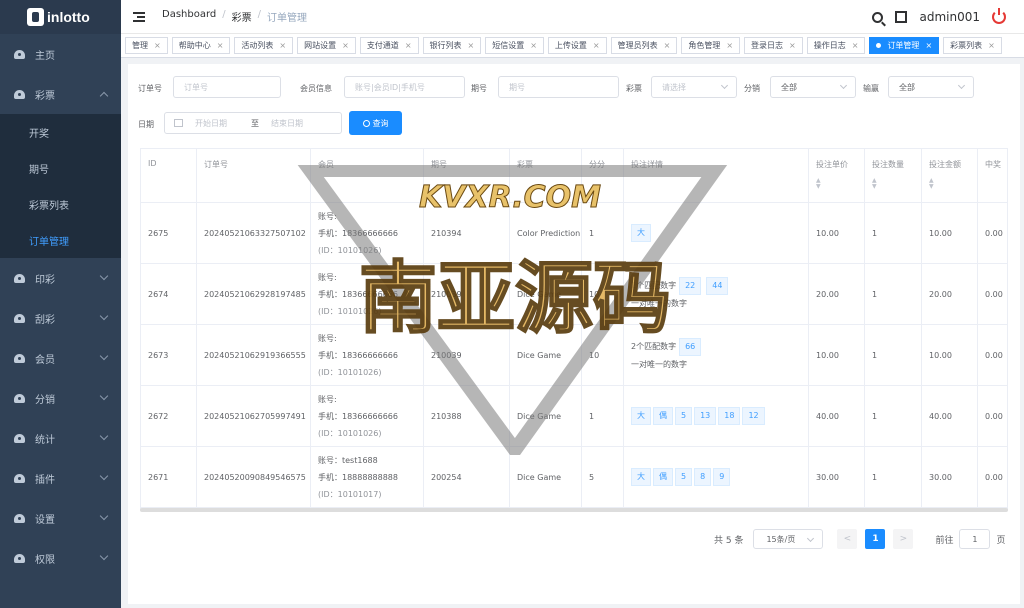  What do you see at coordinates (558, 87) in the screenshot?
I see `issue-input: 期号` at bounding box center [558, 87].